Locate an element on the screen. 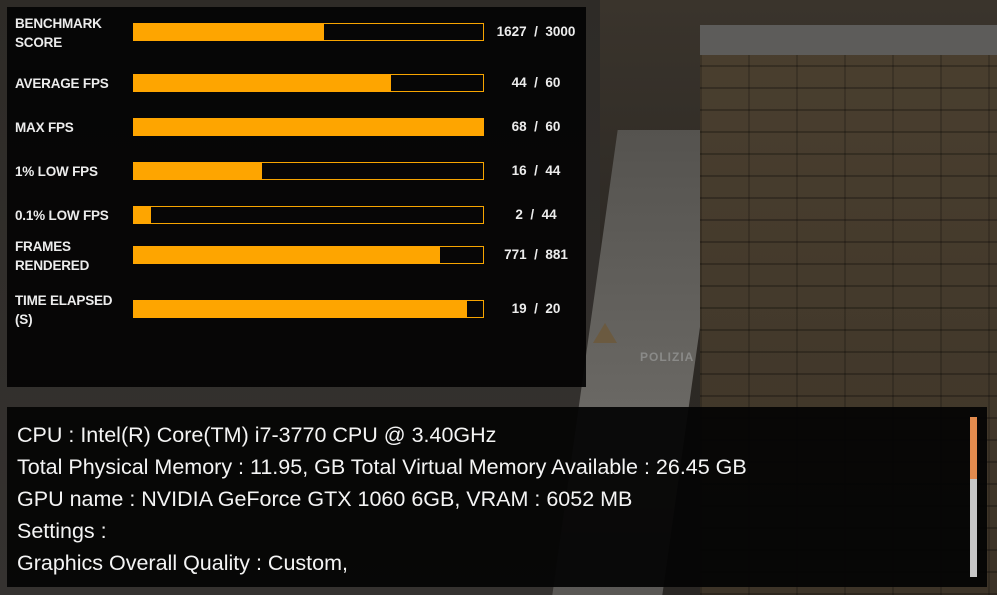 The height and width of the screenshot is (595, 997). graphics-quality-info: Graphics Overall Quality : Custom, is located at coordinates (182, 563).